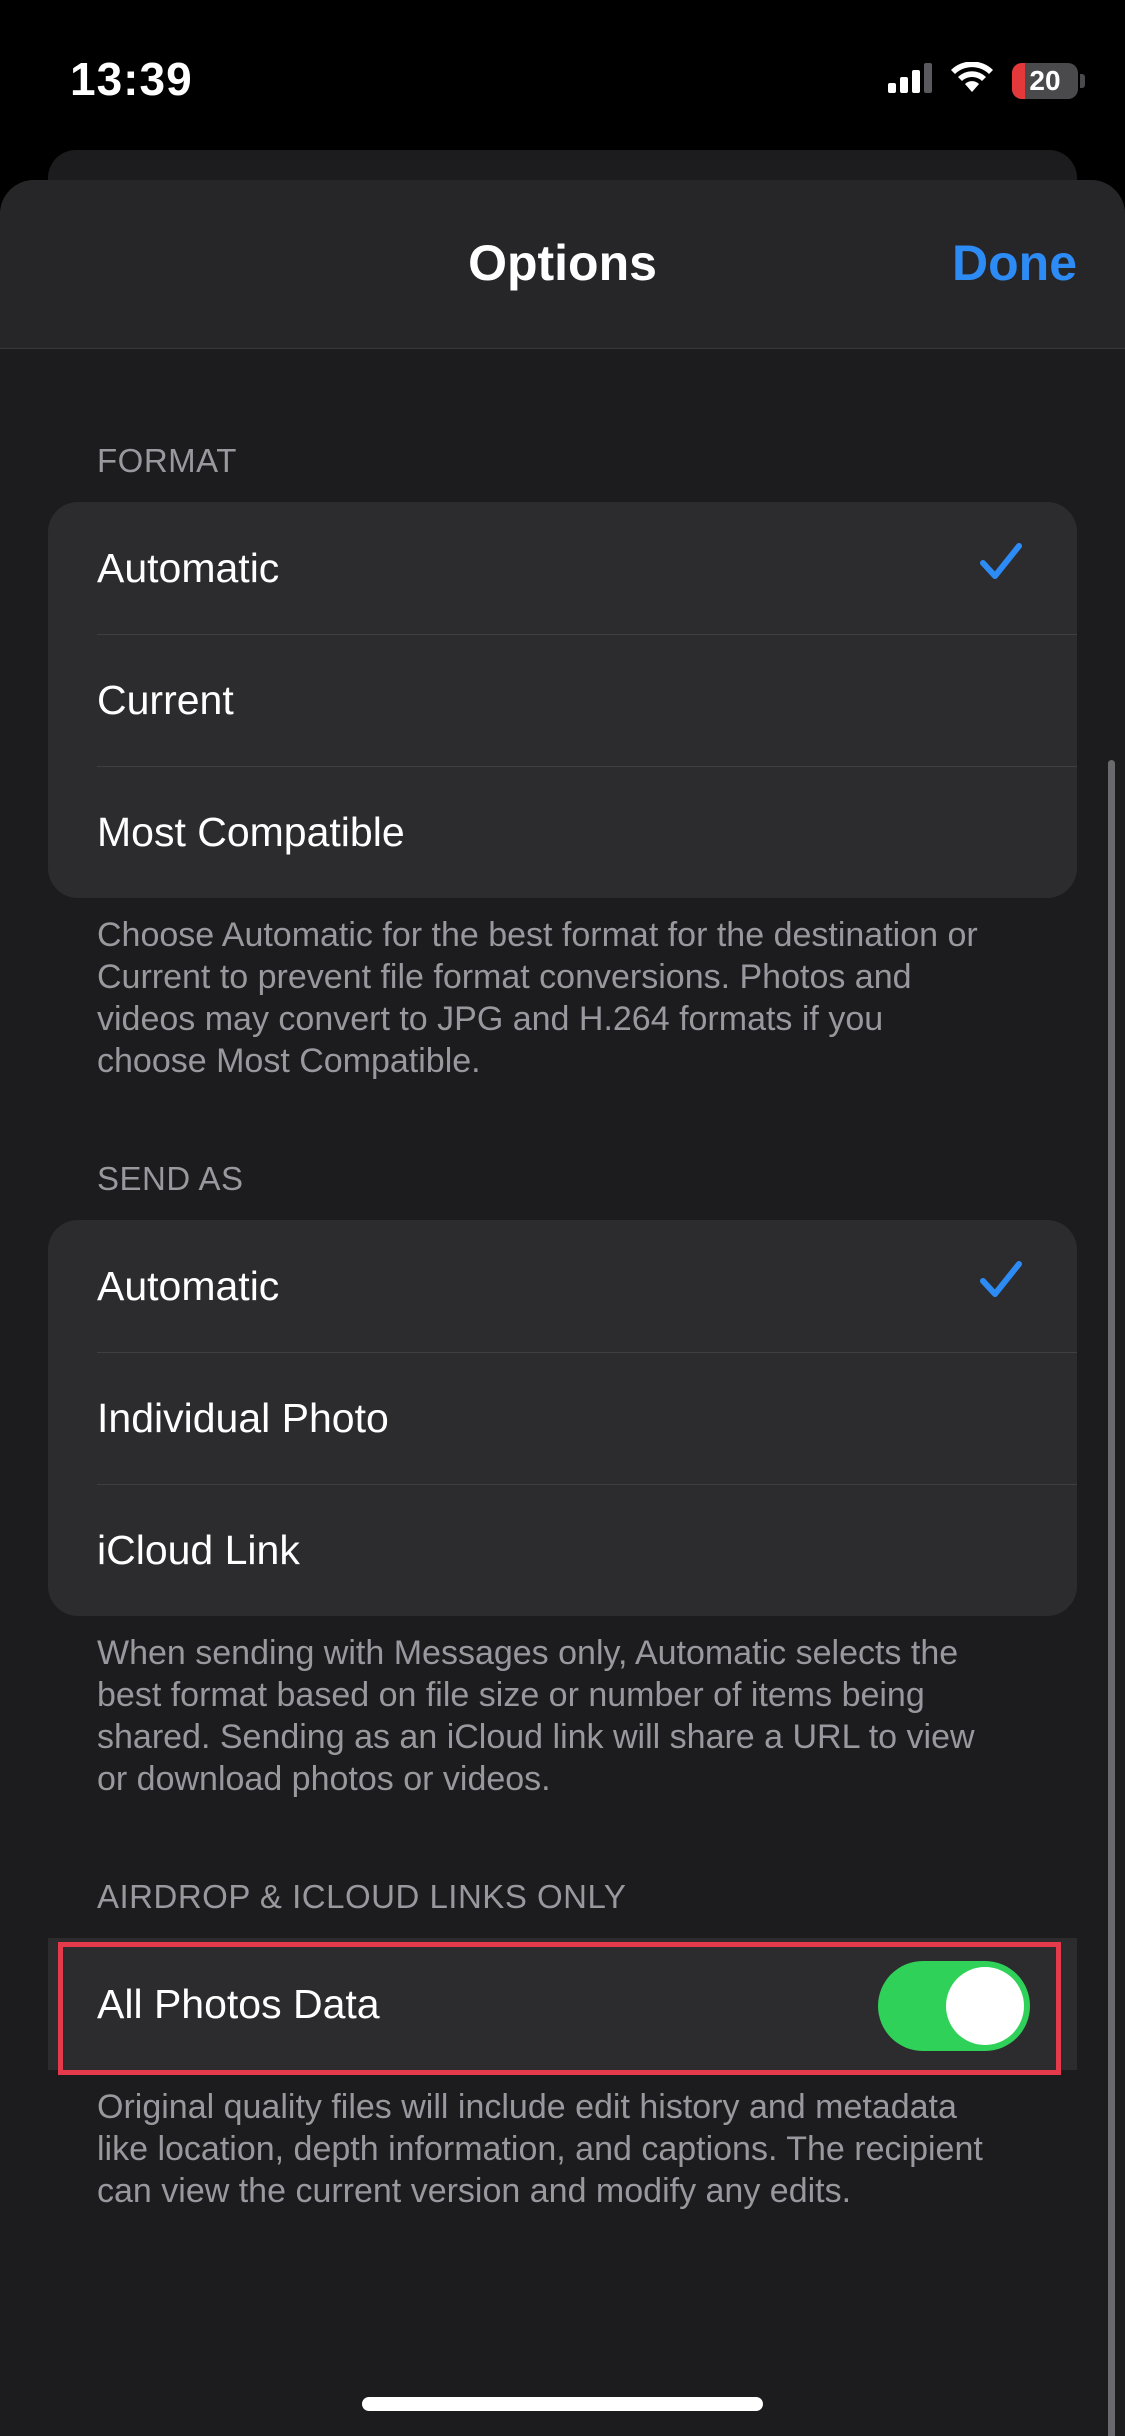 Image resolution: width=1125 pixels, height=2436 pixels. I want to click on highlight-box, so click(559, 2008).